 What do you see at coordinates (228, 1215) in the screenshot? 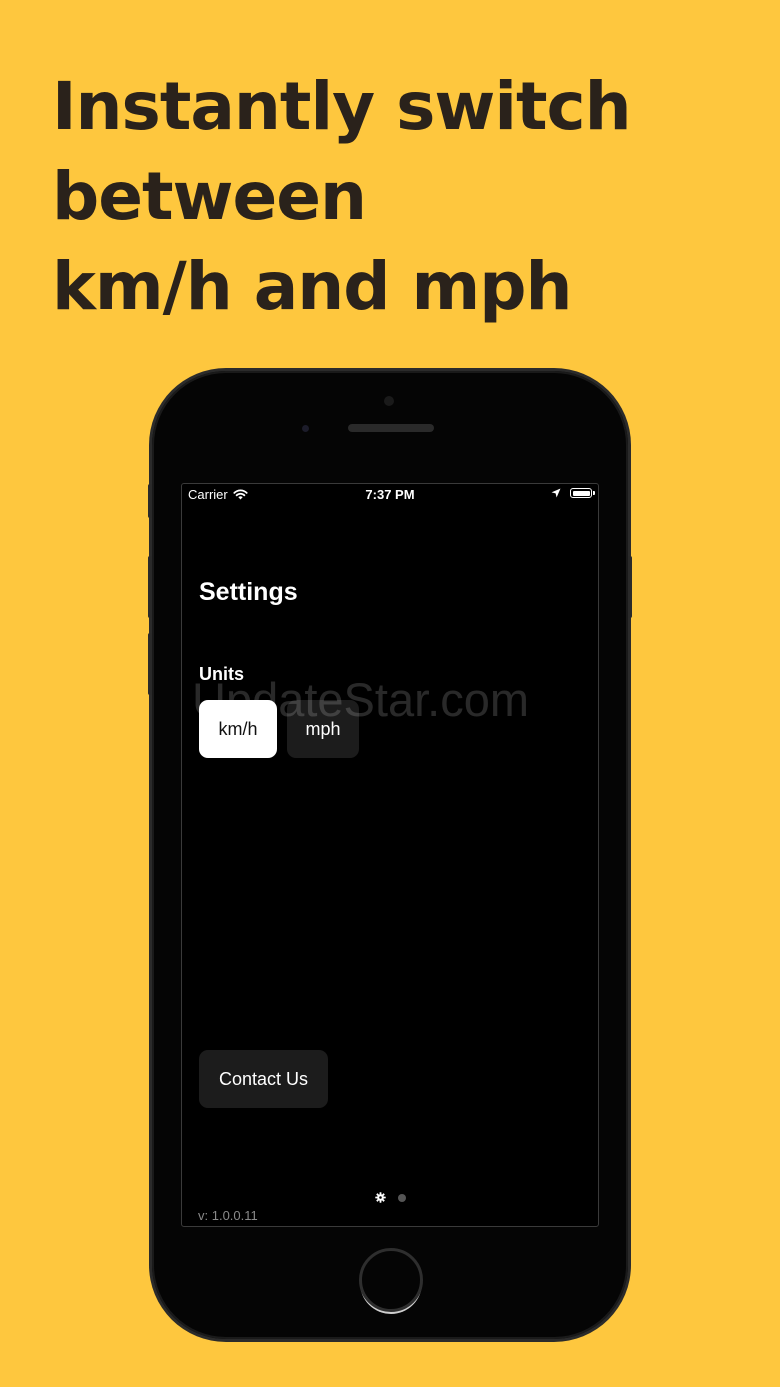
I see `version-label: v: 1.0.0.11` at bounding box center [228, 1215].